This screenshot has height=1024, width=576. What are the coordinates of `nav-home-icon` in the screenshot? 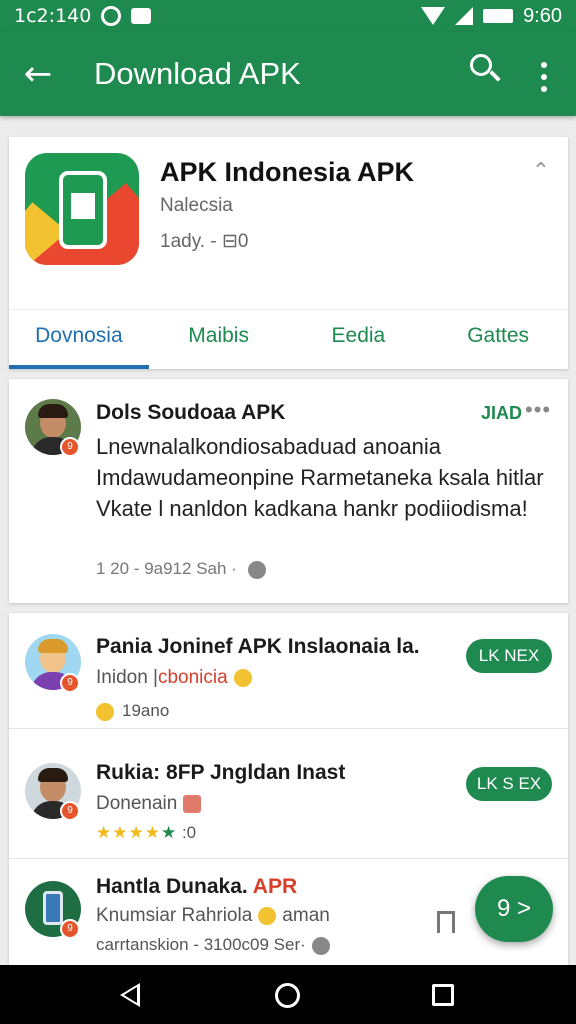 It's located at (287, 995).